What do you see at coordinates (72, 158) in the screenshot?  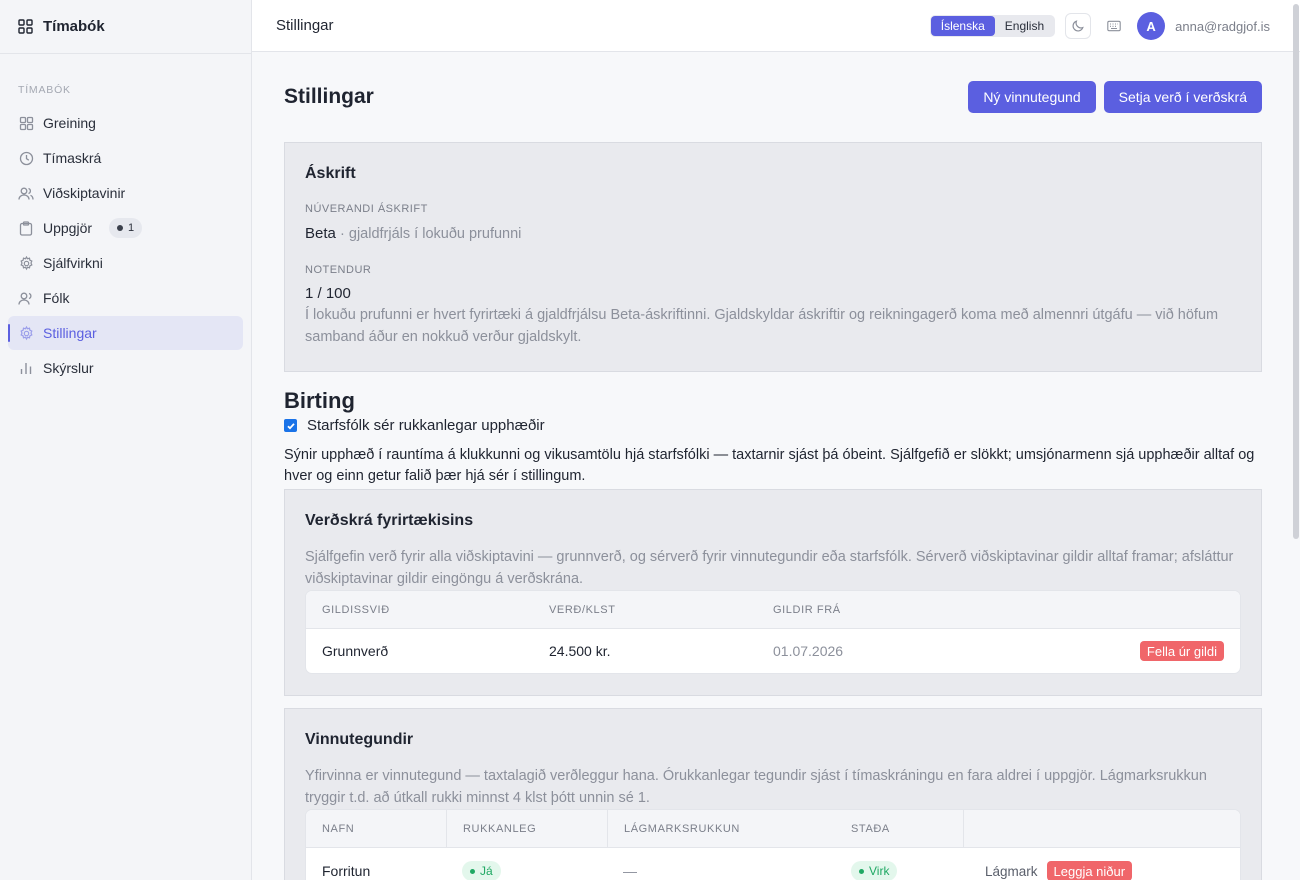 I see `sidebar-item-label: Tímaskrá` at bounding box center [72, 158].